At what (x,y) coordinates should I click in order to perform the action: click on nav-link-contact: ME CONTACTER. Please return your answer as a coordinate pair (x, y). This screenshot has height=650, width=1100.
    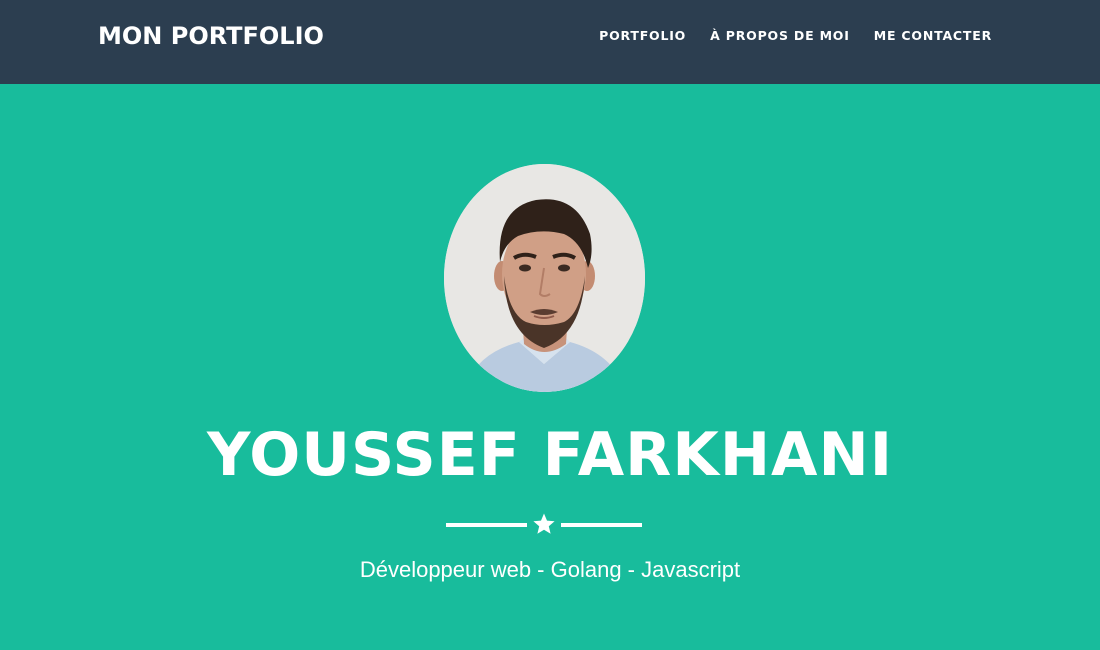
    Looking at the image, I should click on (933, 35).